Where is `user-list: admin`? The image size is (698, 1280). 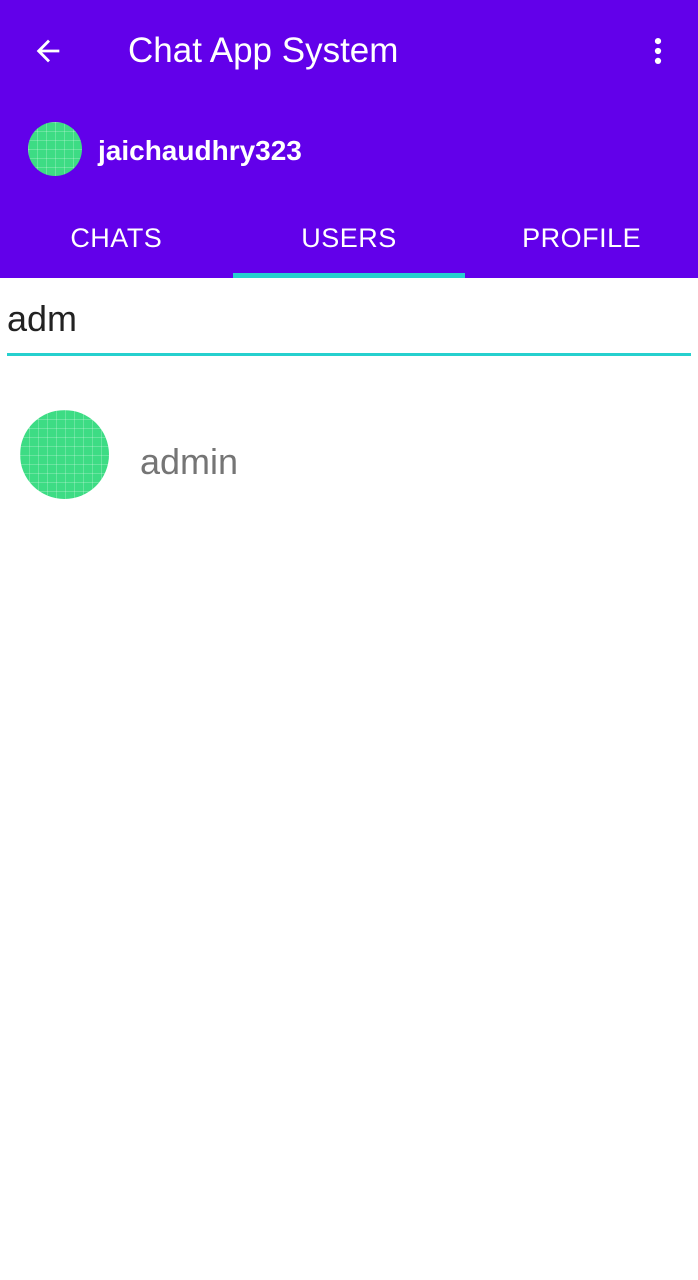 user-list: admin is located at coordinates (349, 454).